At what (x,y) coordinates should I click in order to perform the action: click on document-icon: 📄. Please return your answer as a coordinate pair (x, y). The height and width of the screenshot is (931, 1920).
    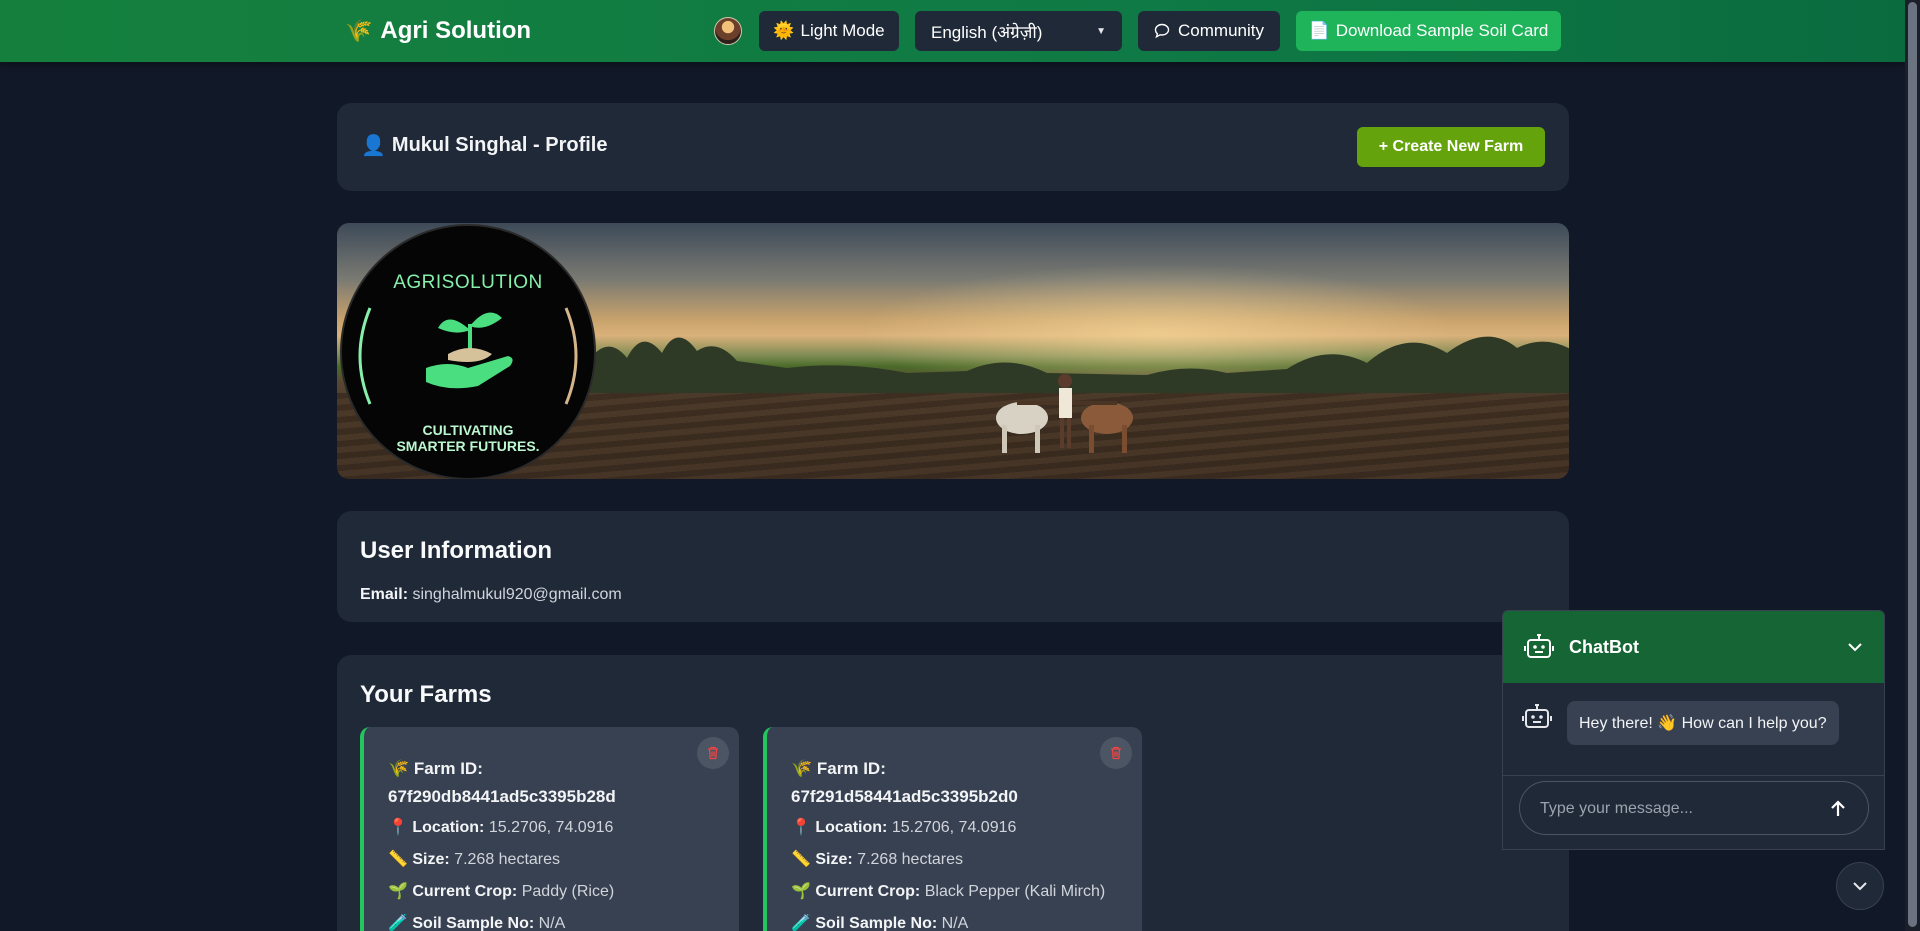
    Looking at the image, I should click on (1319, 30).